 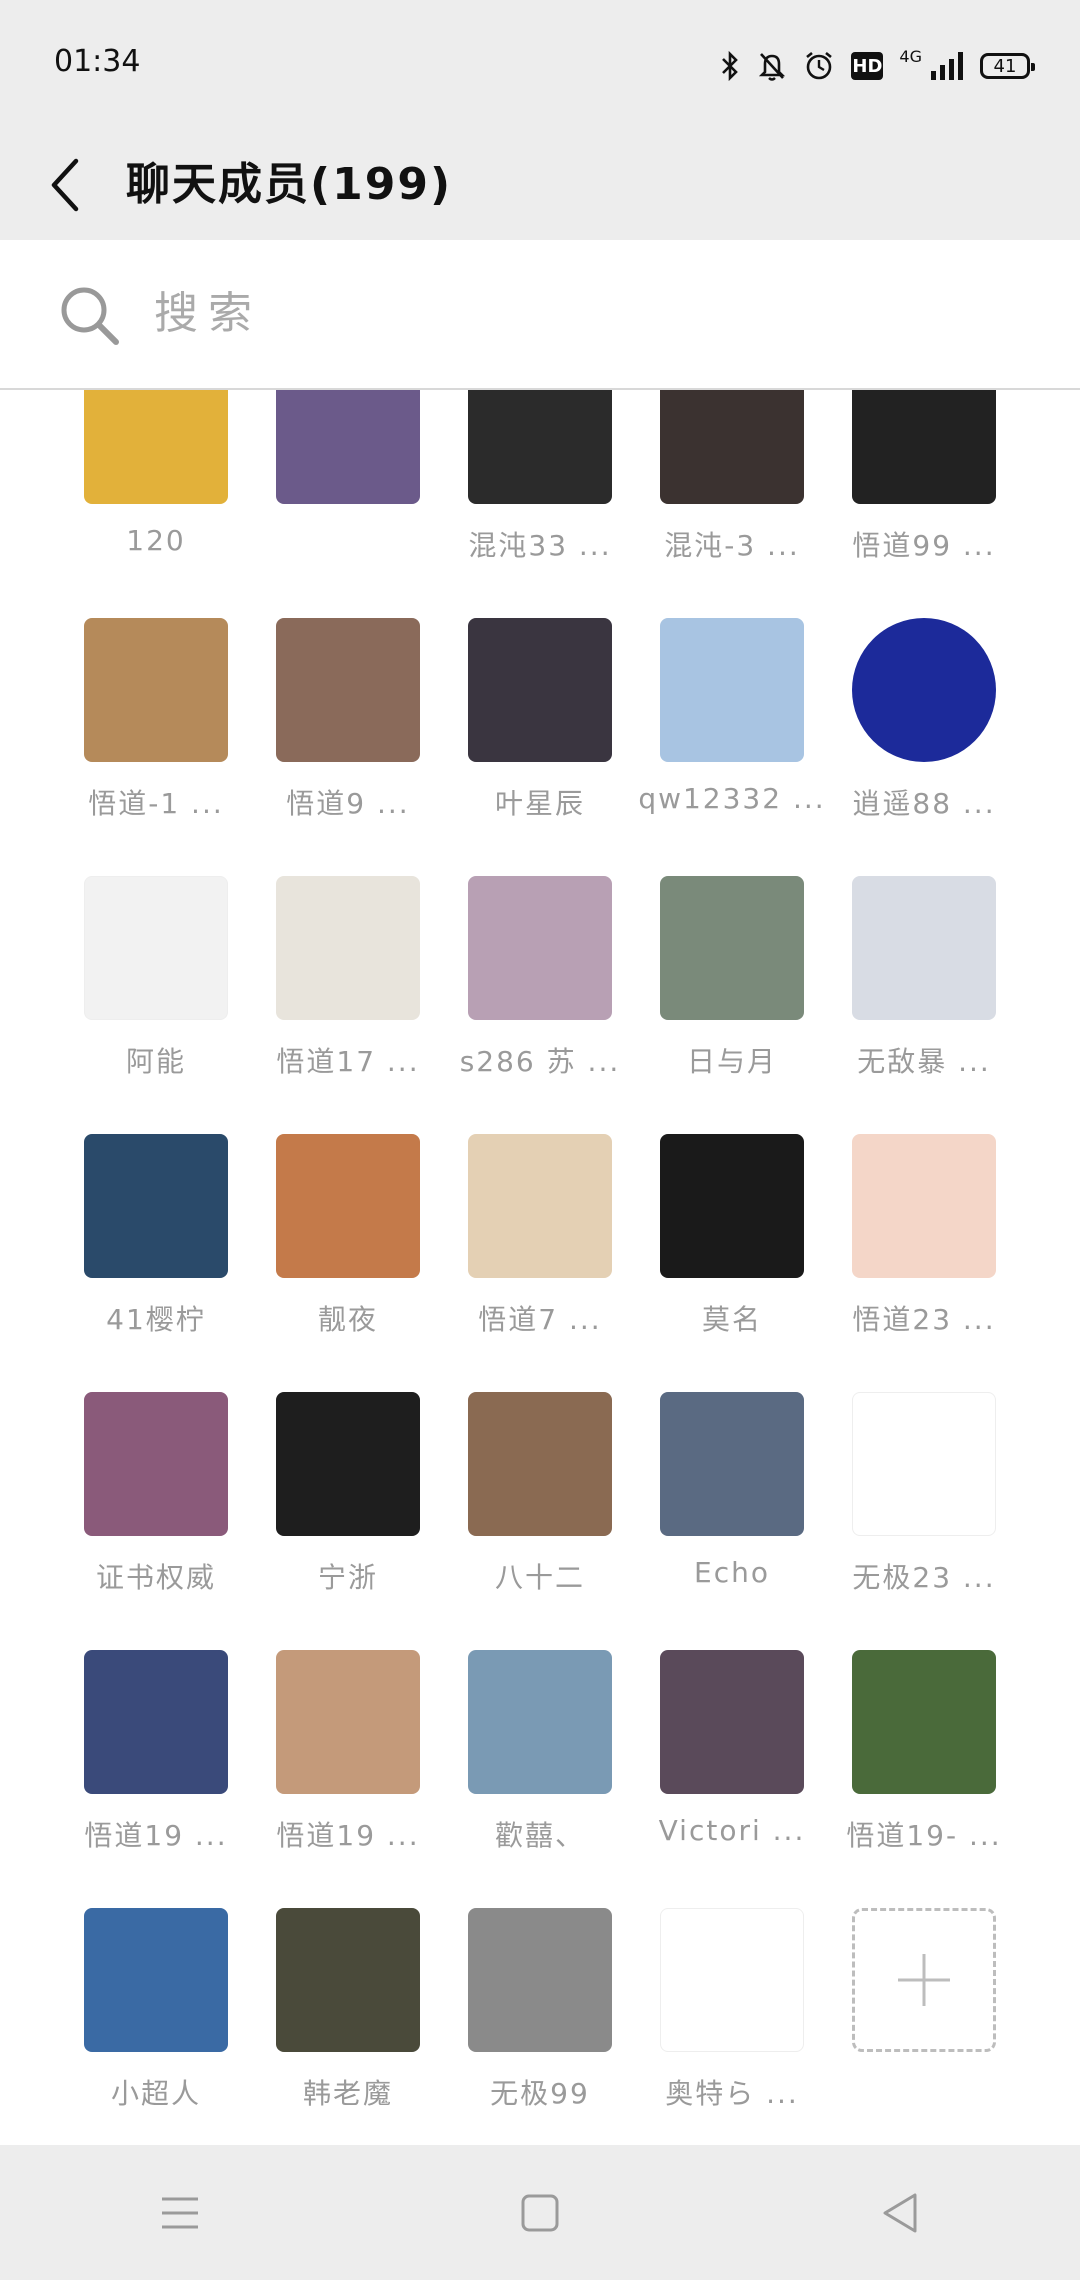 What do you see at coordinates (867, 66) in the screenshot?
I see `hd-icon: HD` at bounding box center [867, 66].